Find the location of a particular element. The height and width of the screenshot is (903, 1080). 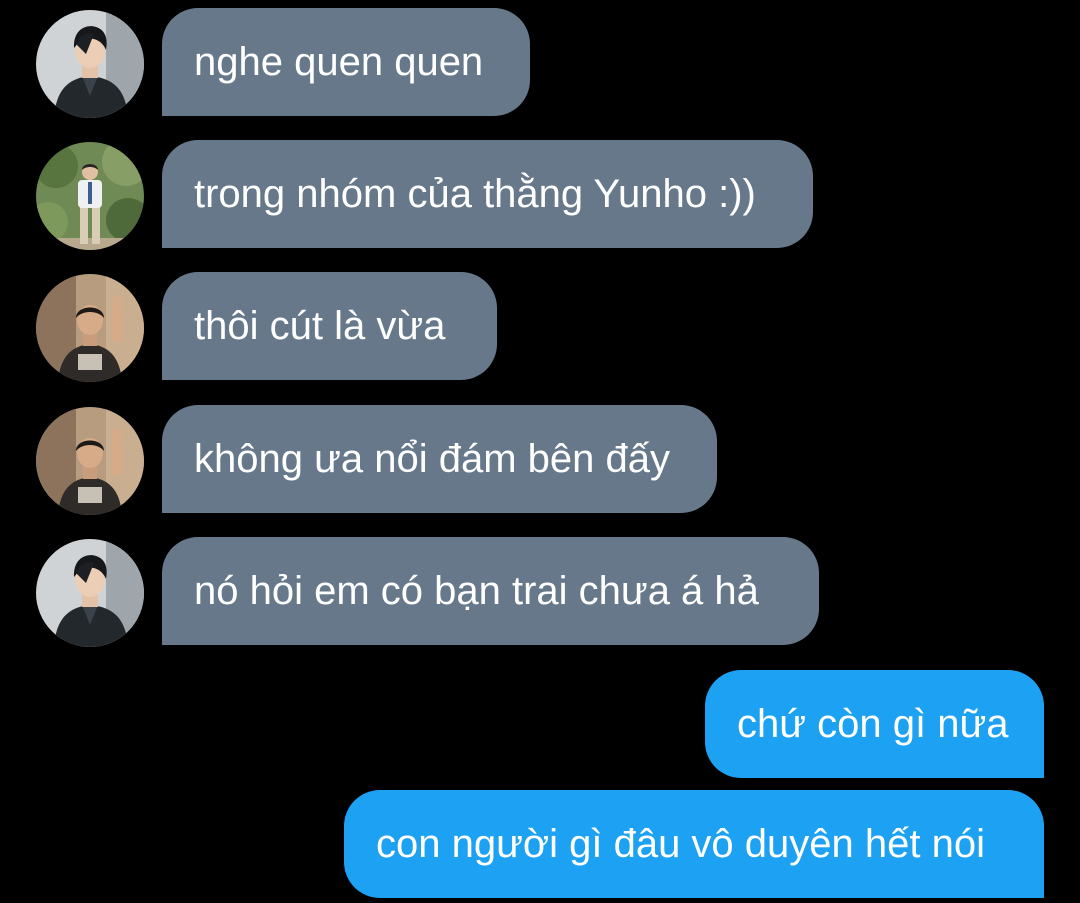

message-row-incoming: thôi cút là vừa is located at coordinates (540, 327).